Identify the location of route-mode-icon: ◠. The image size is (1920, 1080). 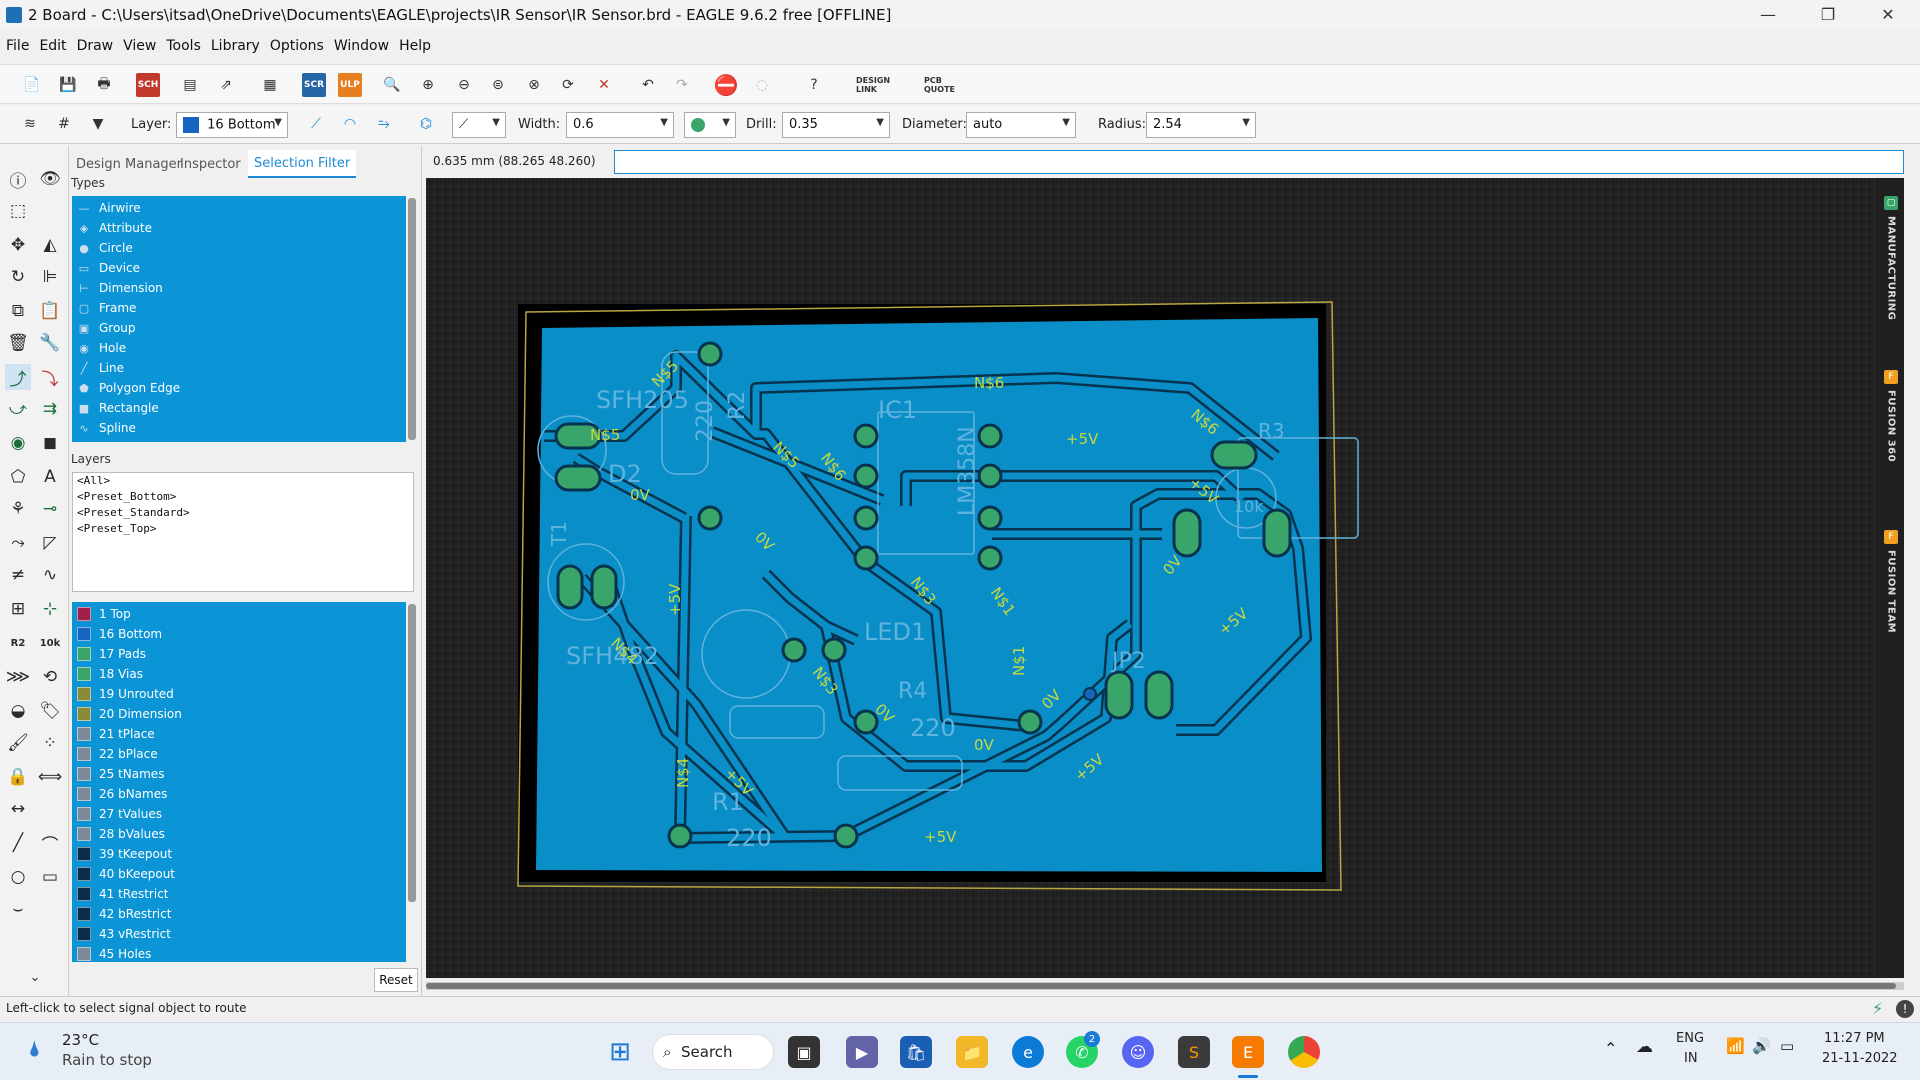
(350, 124).